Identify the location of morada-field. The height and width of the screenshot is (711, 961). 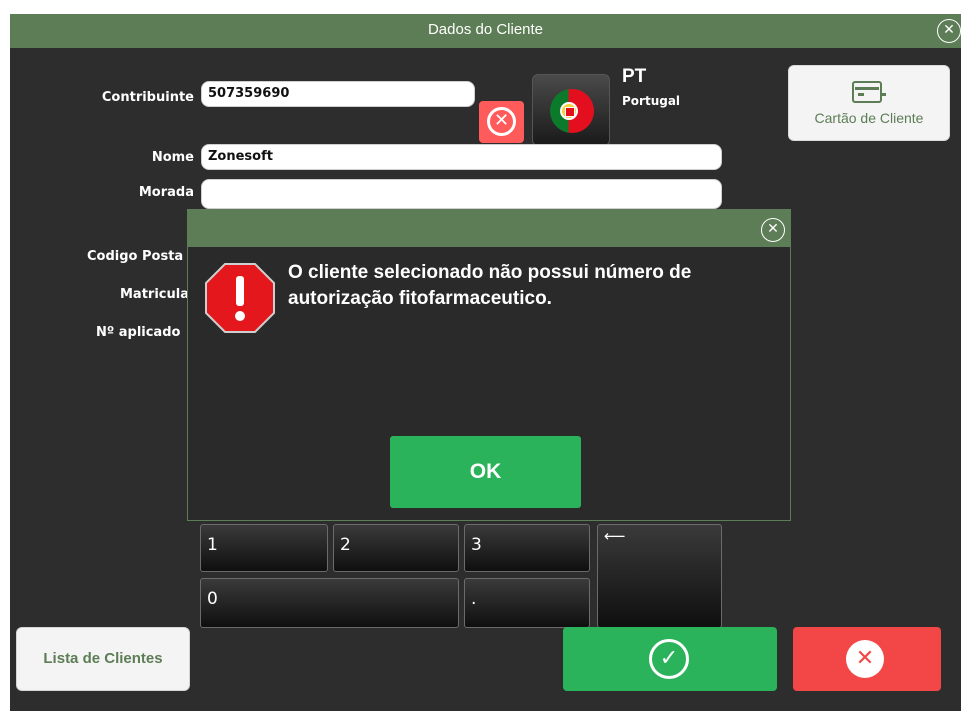
(461, 194).